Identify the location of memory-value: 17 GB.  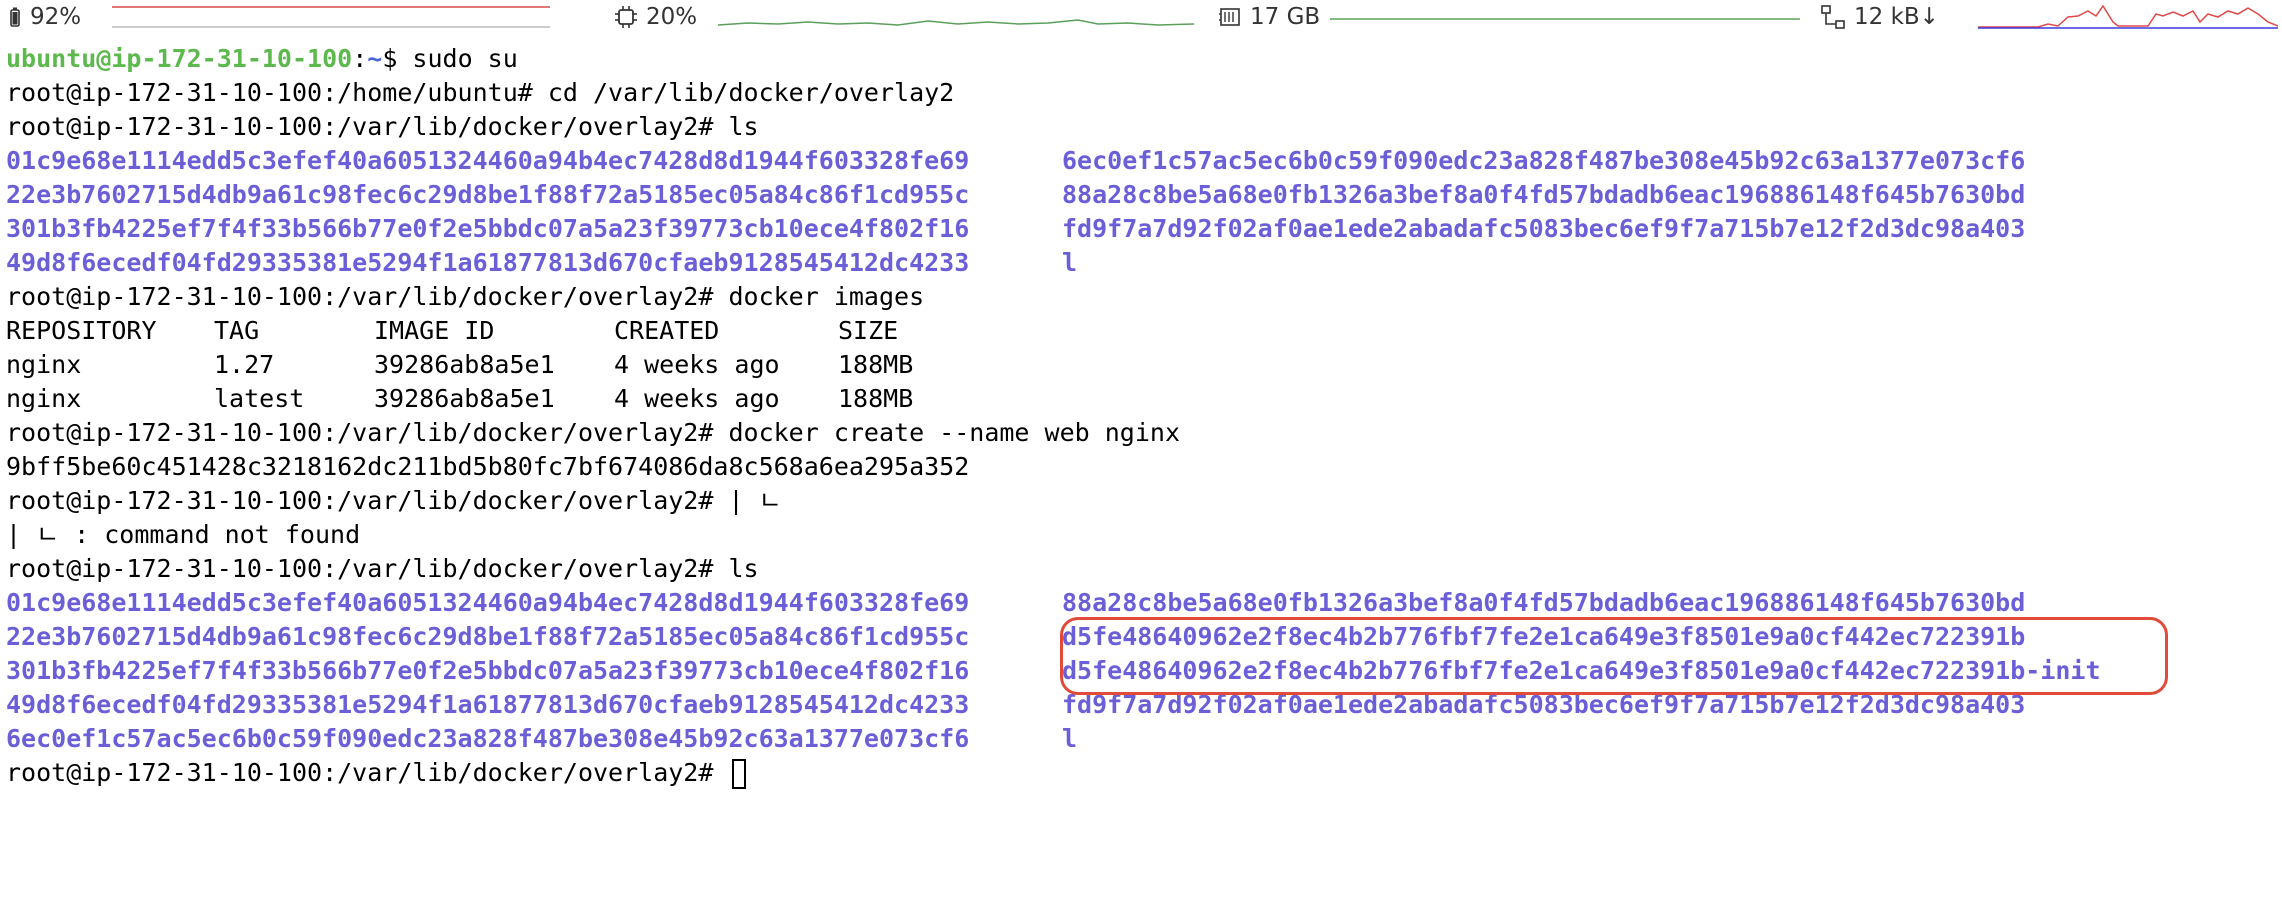
(1285, 17).